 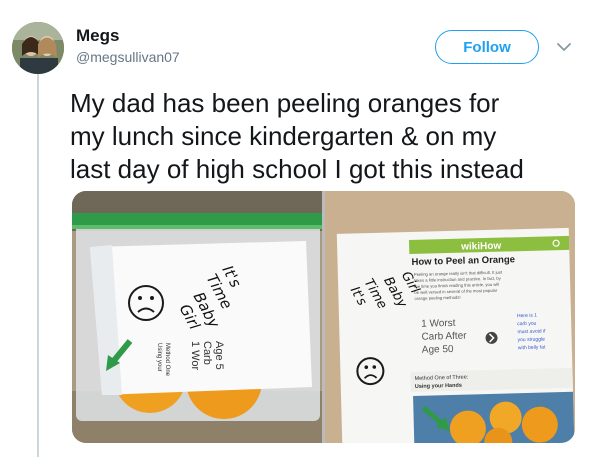 What do you see at coordinates (207, 353) in the screenshot?
I see `printed-fragment: Carb` at bounding box center [207, 353].